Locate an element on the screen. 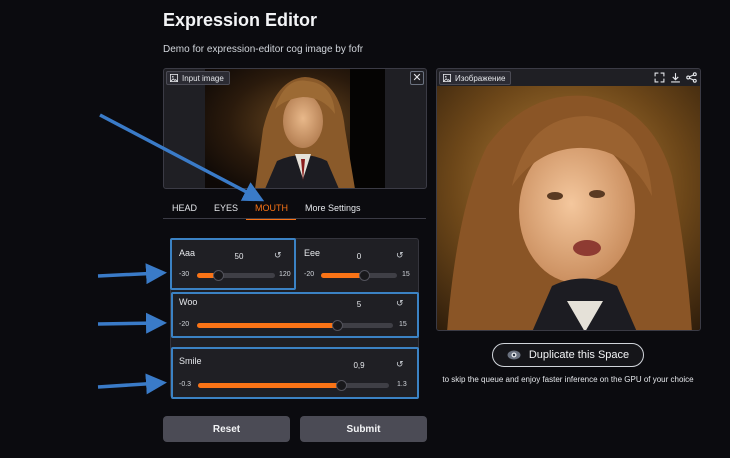 This screenshot has height=458, width=730. page-title: Expression Editor is located at coordinates (240, 20).